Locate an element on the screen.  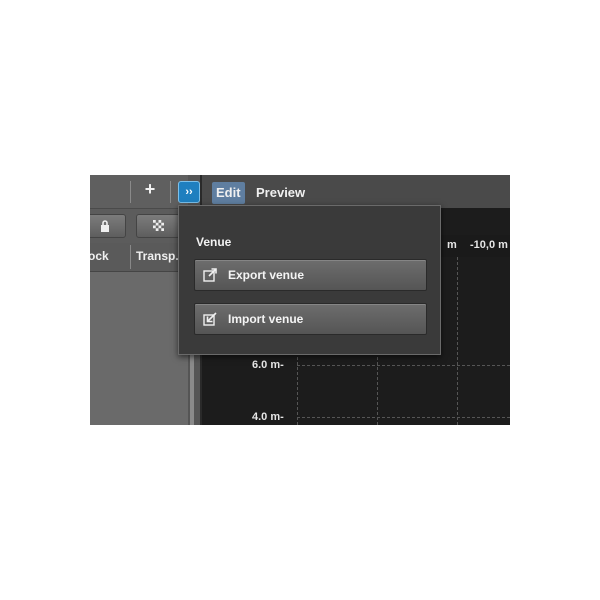
expand-menu-button: ›› is located at coordinates (189, 192).